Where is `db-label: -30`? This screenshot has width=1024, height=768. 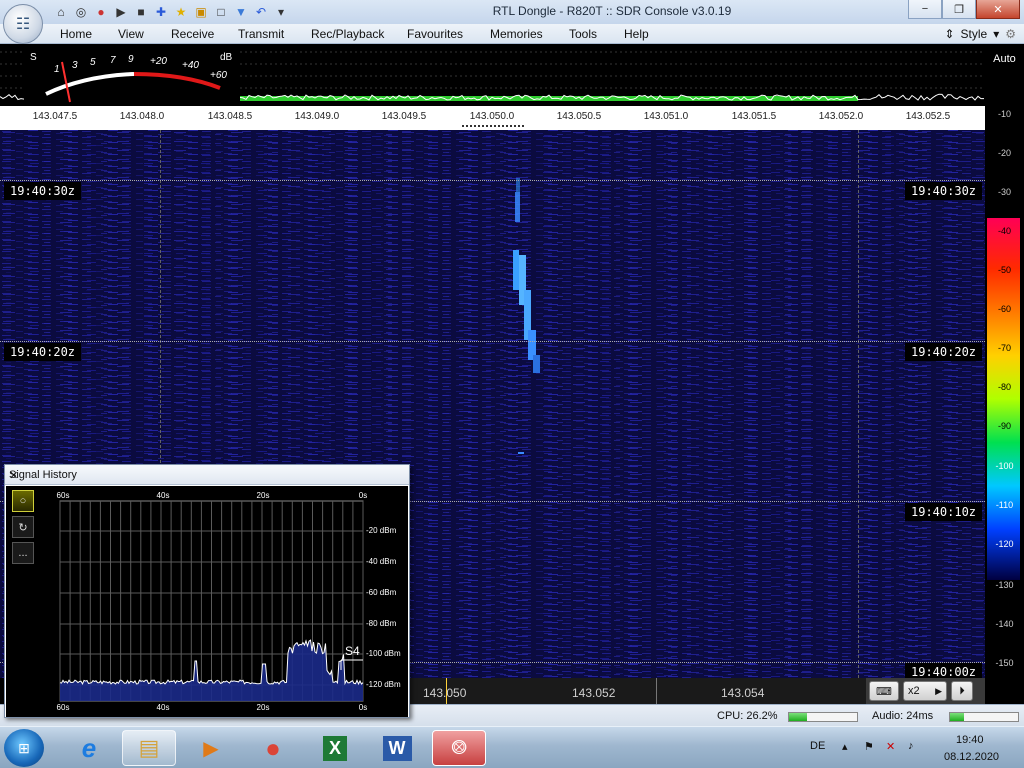 db-label: -30 is located at coordinates (1004, 192).